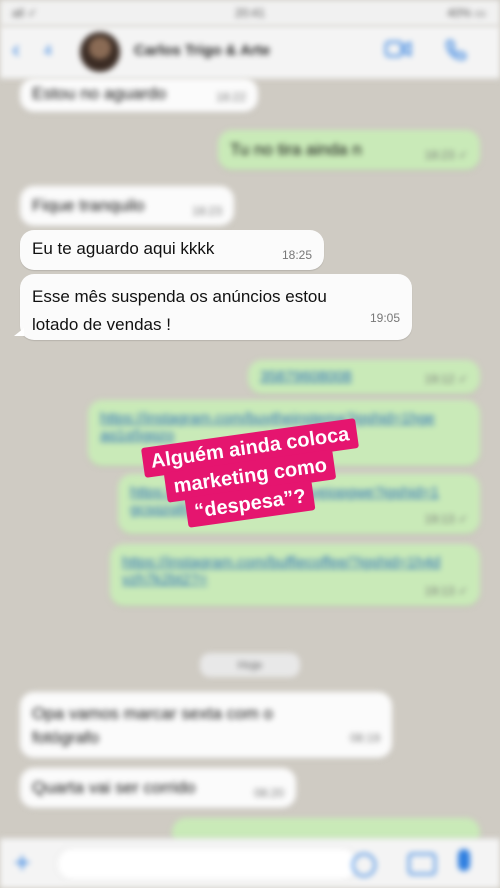 This screenshot has width=500, height=888. Describe the element at coordinates (306, 376) in the screenshot. I see `message-link: 35879608008` at that location.